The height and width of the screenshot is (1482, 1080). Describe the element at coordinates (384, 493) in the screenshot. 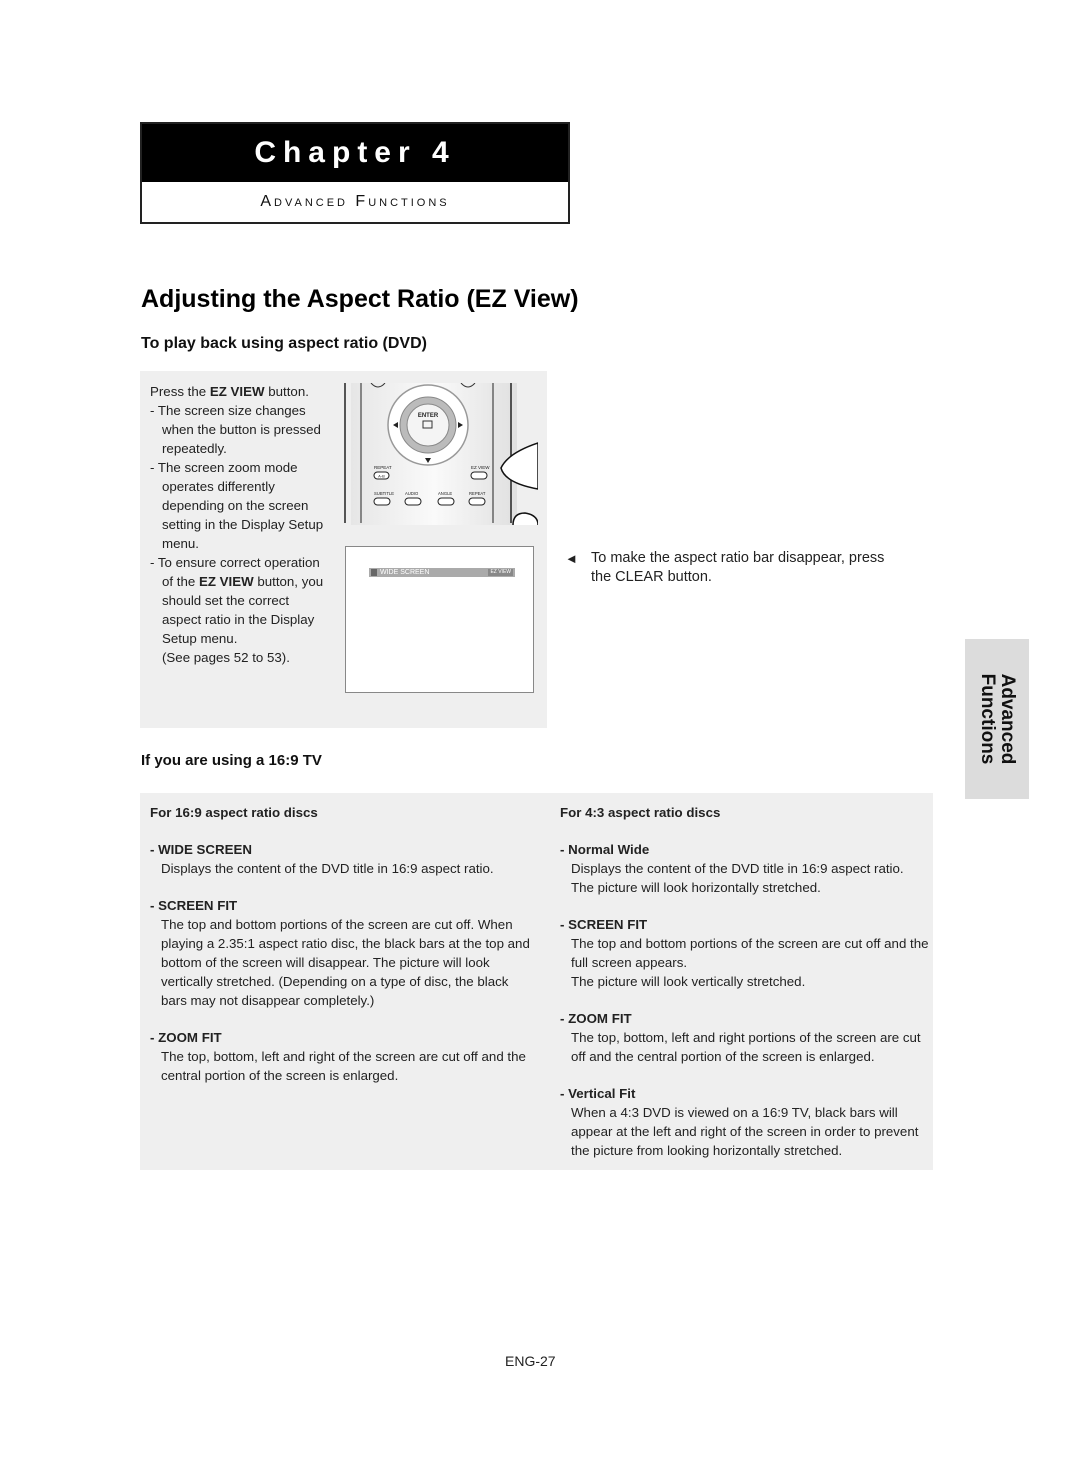

I see `svg-text: SUBTITLE` at that location.